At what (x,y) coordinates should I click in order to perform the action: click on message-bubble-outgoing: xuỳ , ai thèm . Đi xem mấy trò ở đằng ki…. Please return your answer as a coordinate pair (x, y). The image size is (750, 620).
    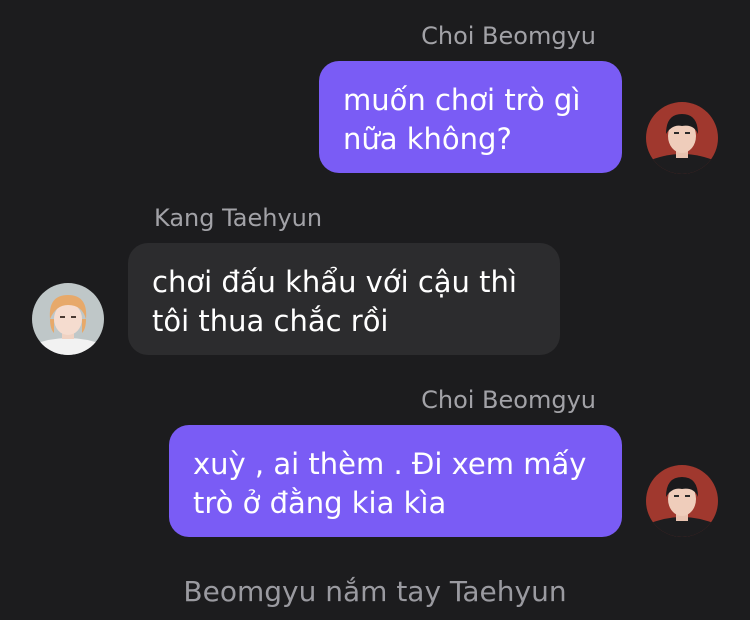
    Looking at the image, I should click on (395, 481).